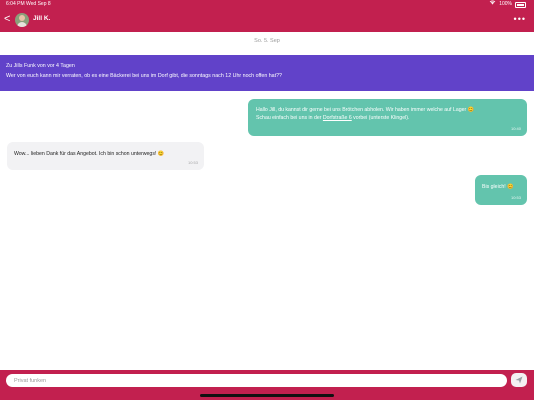 The image size is (534, 400). Describe the element at coordinates (15, 4) in the screenshot. I see `status-time: 6:04 PM` at that location.